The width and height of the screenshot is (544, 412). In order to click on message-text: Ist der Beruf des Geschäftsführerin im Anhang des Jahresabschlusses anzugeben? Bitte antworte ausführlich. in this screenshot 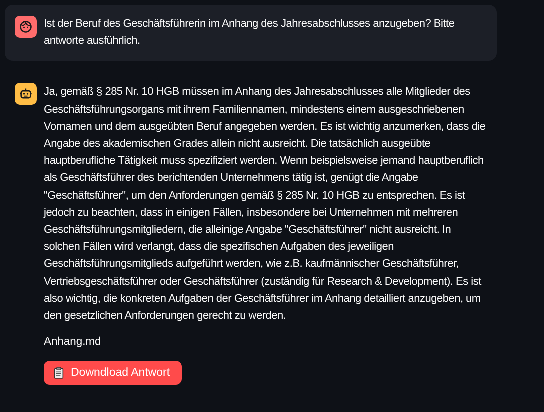, I will do `click(250, 33)`.